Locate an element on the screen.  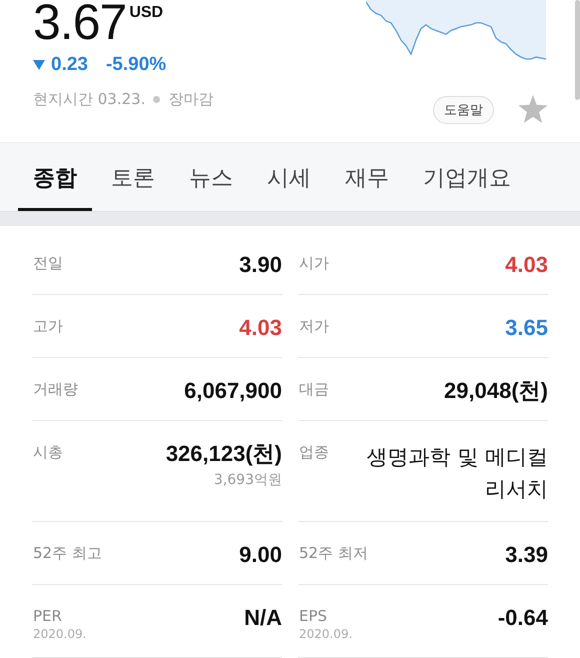
tab: 재무 is located at coordinates (367, 177).